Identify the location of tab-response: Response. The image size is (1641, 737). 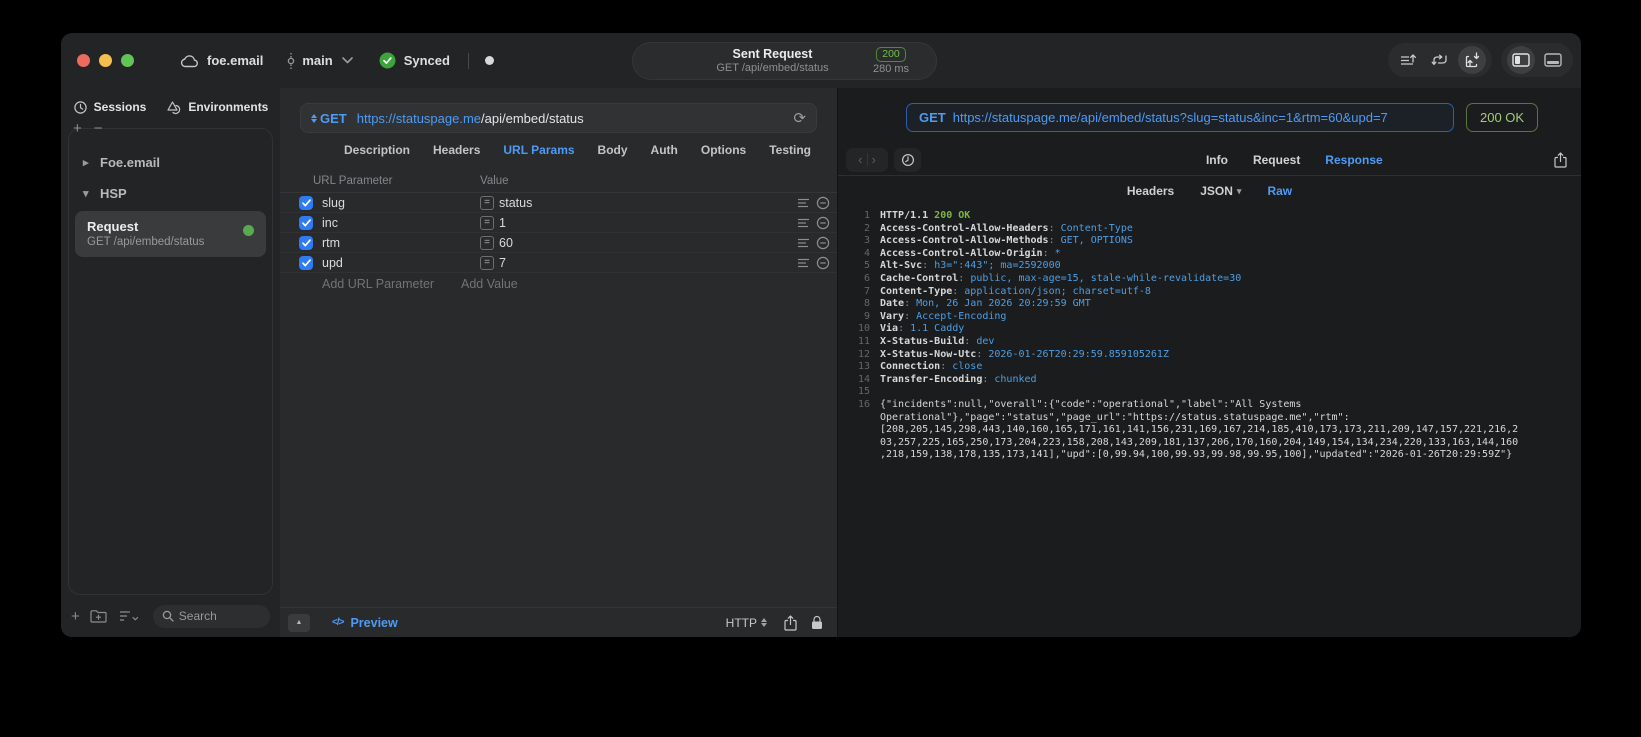
(1353, 160).